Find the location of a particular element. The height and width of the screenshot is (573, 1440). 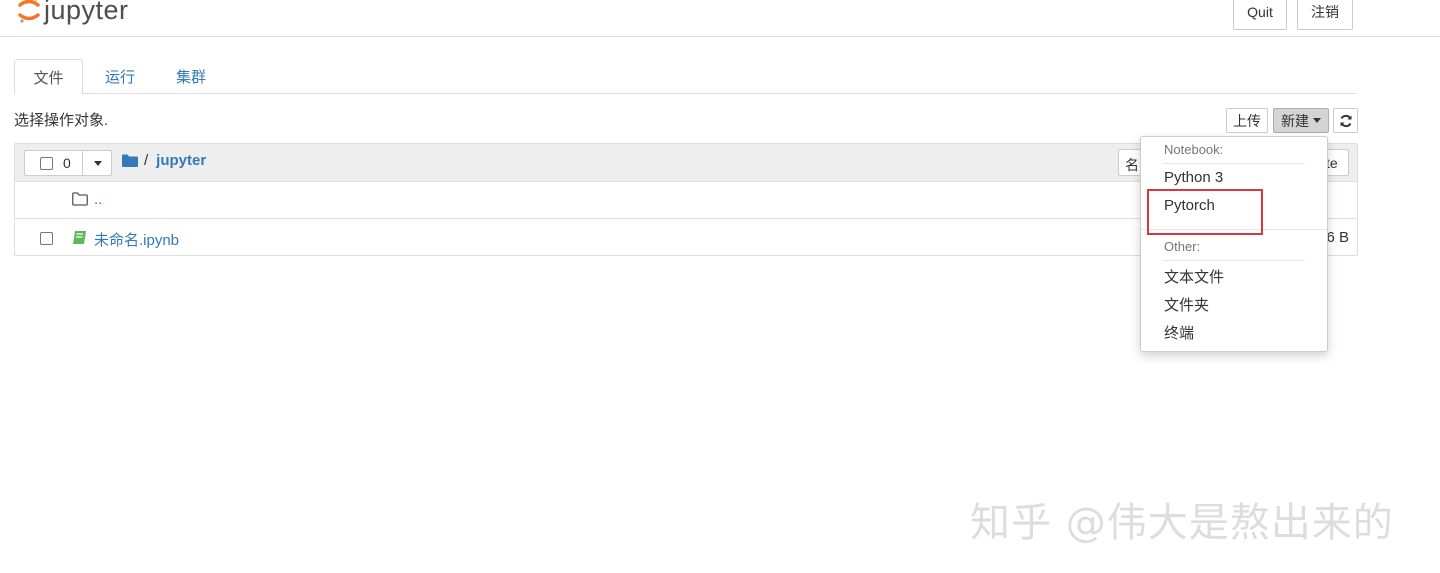

new-button-label: 新建 is located at coordinates (1295, 120).